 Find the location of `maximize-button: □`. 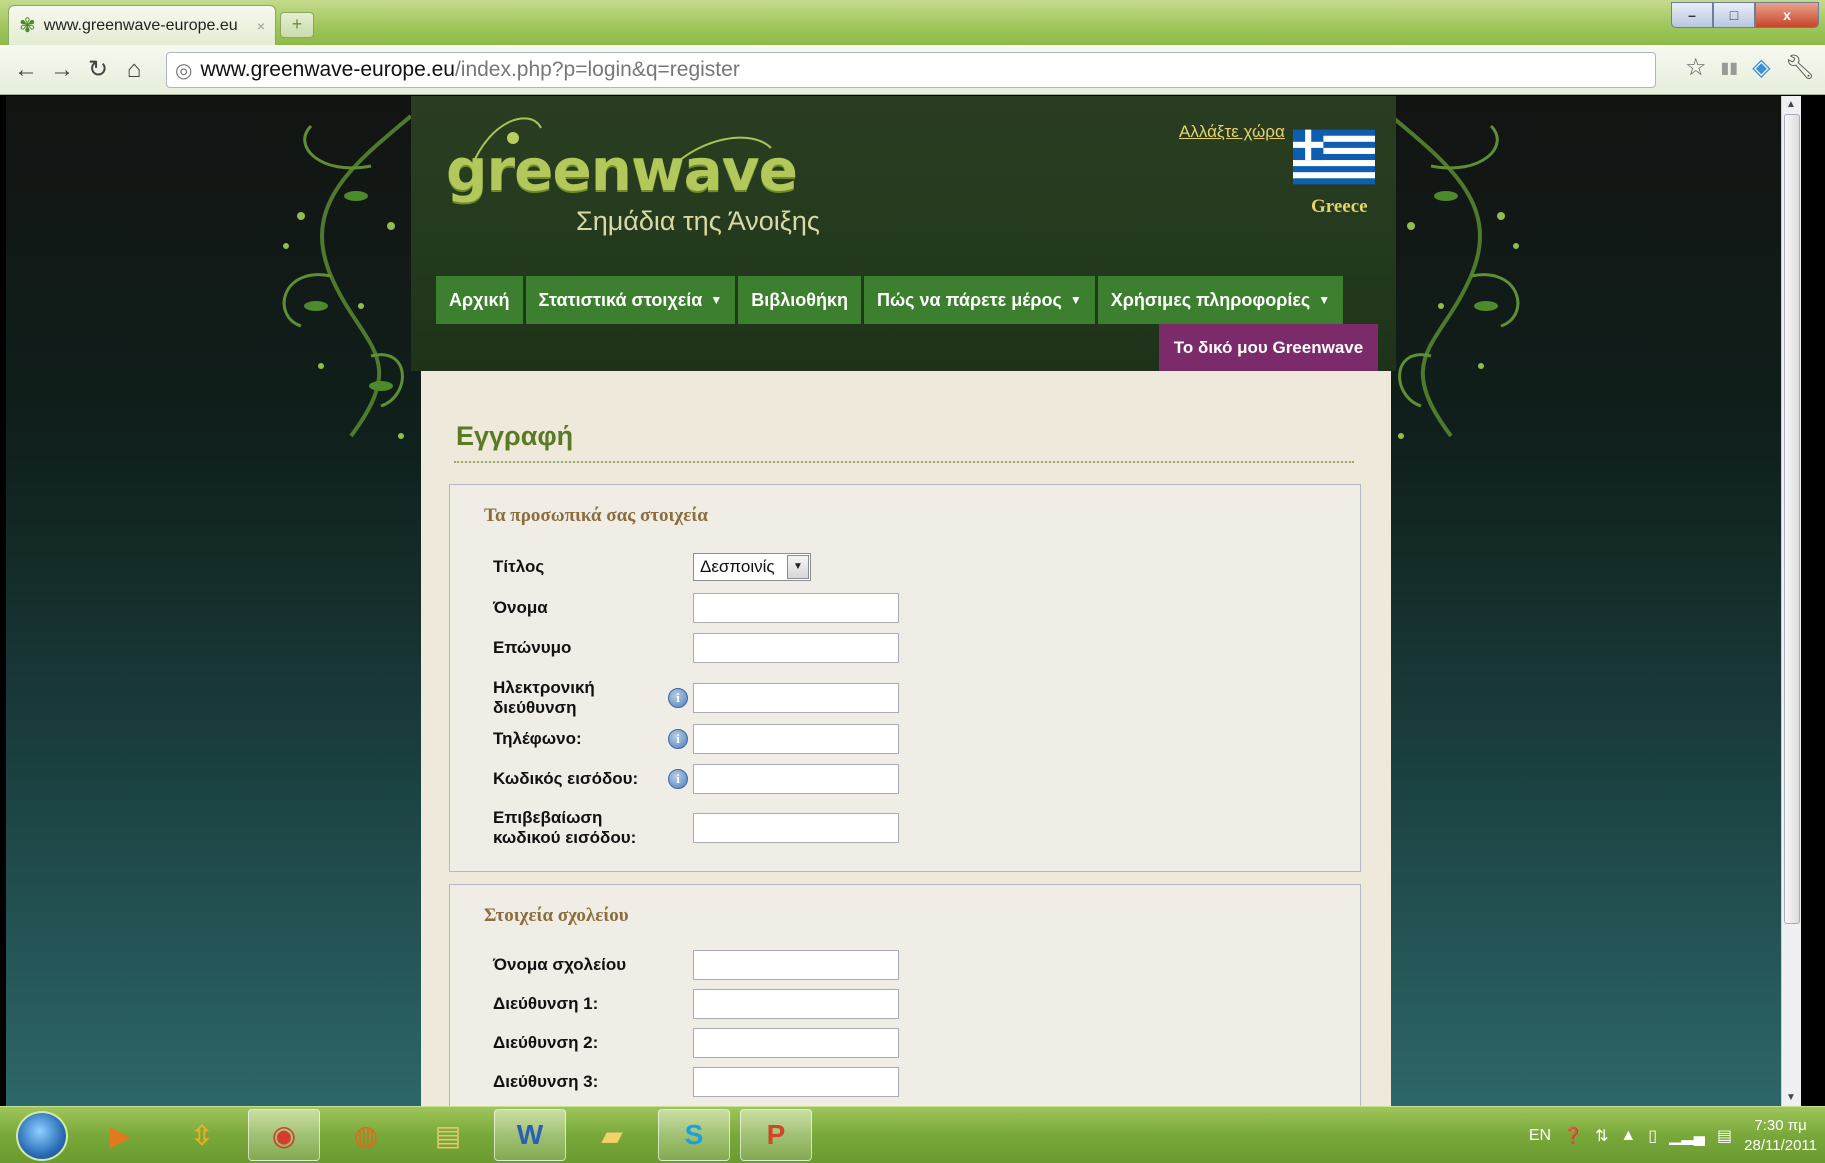

maximize-button: □ is located at coordinates (1734, 15).